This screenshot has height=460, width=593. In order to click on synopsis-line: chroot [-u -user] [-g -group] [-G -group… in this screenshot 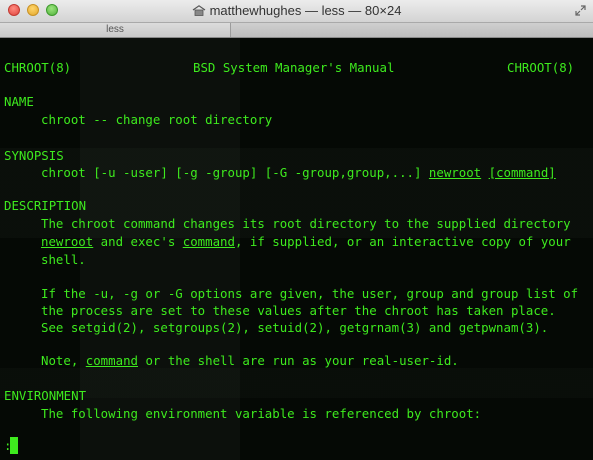, I will do `click(298, 173)`.